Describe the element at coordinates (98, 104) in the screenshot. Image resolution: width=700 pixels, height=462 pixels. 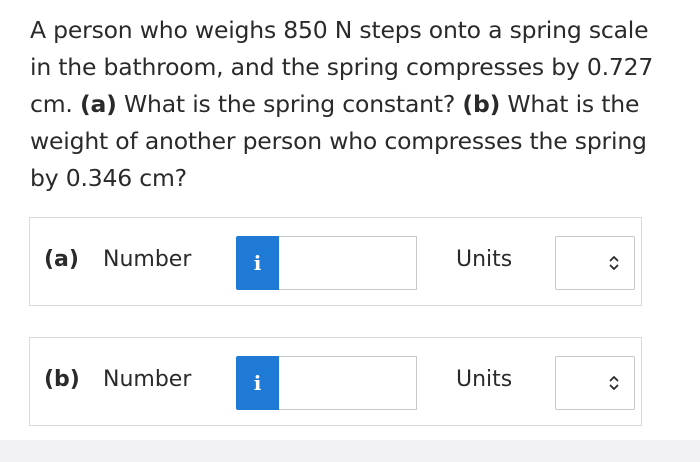
I see `question-part-a-tag: (a)` at that location.